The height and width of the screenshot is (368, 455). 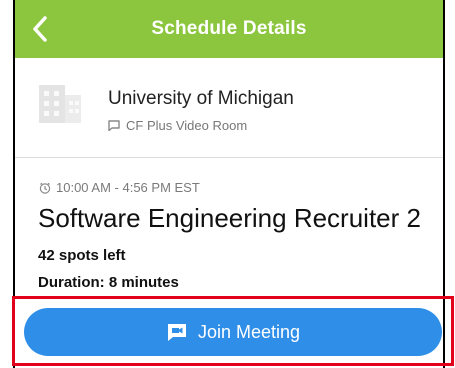 I want to click on building-icon, so click(x=60, y=104).